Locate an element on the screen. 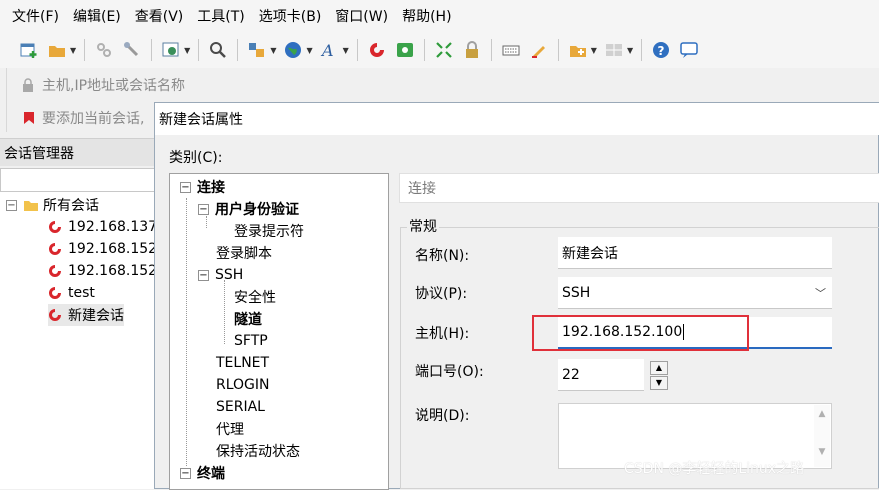 The height and width of the screenshot is (490, 879). open-dropdown-icon: ▼ is located at coordinates (73, 50).